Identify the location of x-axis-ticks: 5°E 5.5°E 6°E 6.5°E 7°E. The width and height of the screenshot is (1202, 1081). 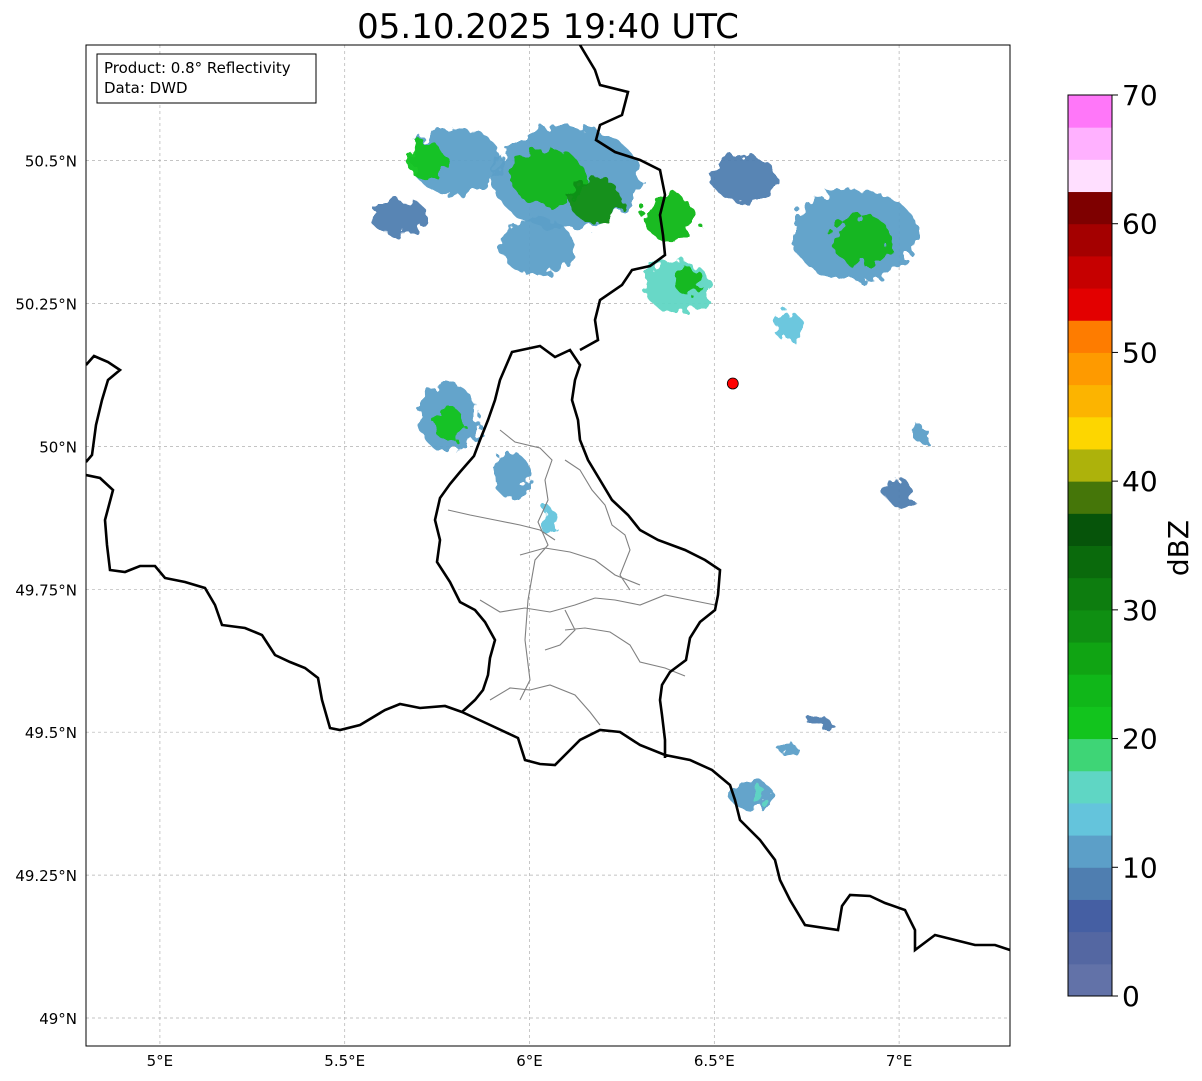
(530, 1061).